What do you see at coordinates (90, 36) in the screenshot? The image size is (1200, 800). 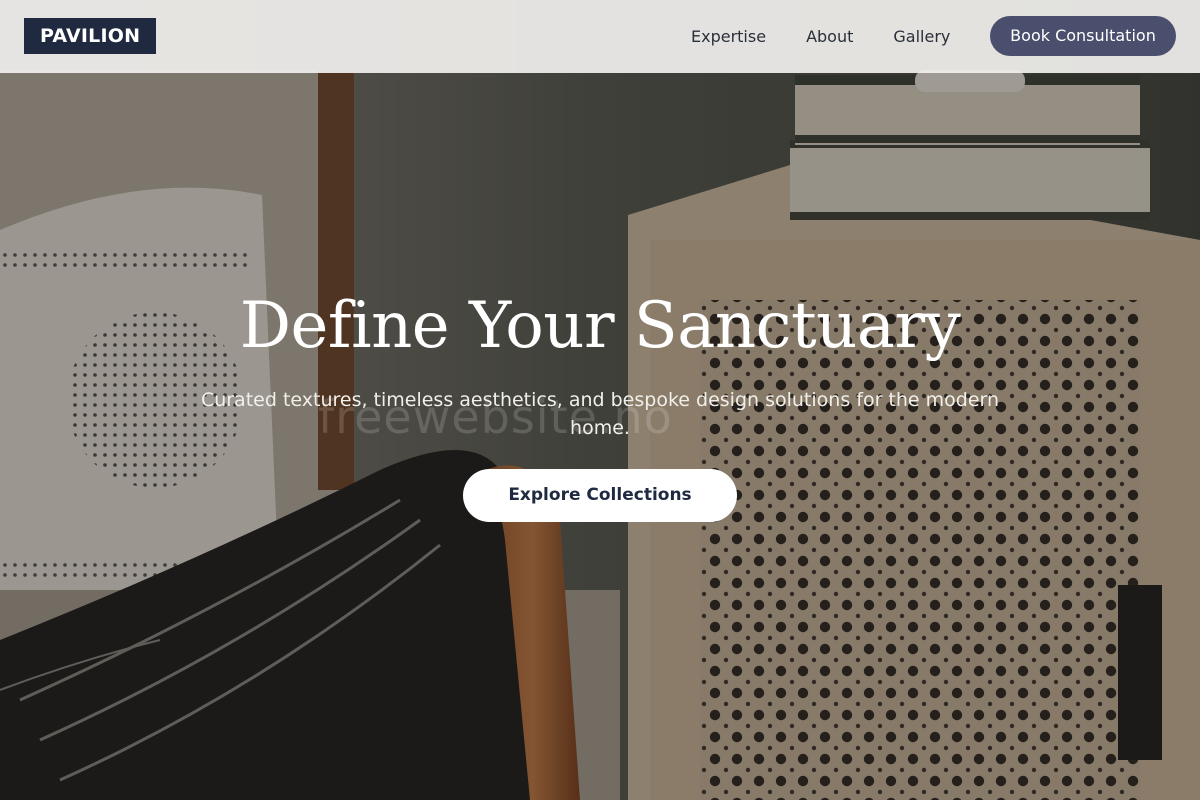 I see `brand-logo: PAVILION` at bounding box center [90, 36].